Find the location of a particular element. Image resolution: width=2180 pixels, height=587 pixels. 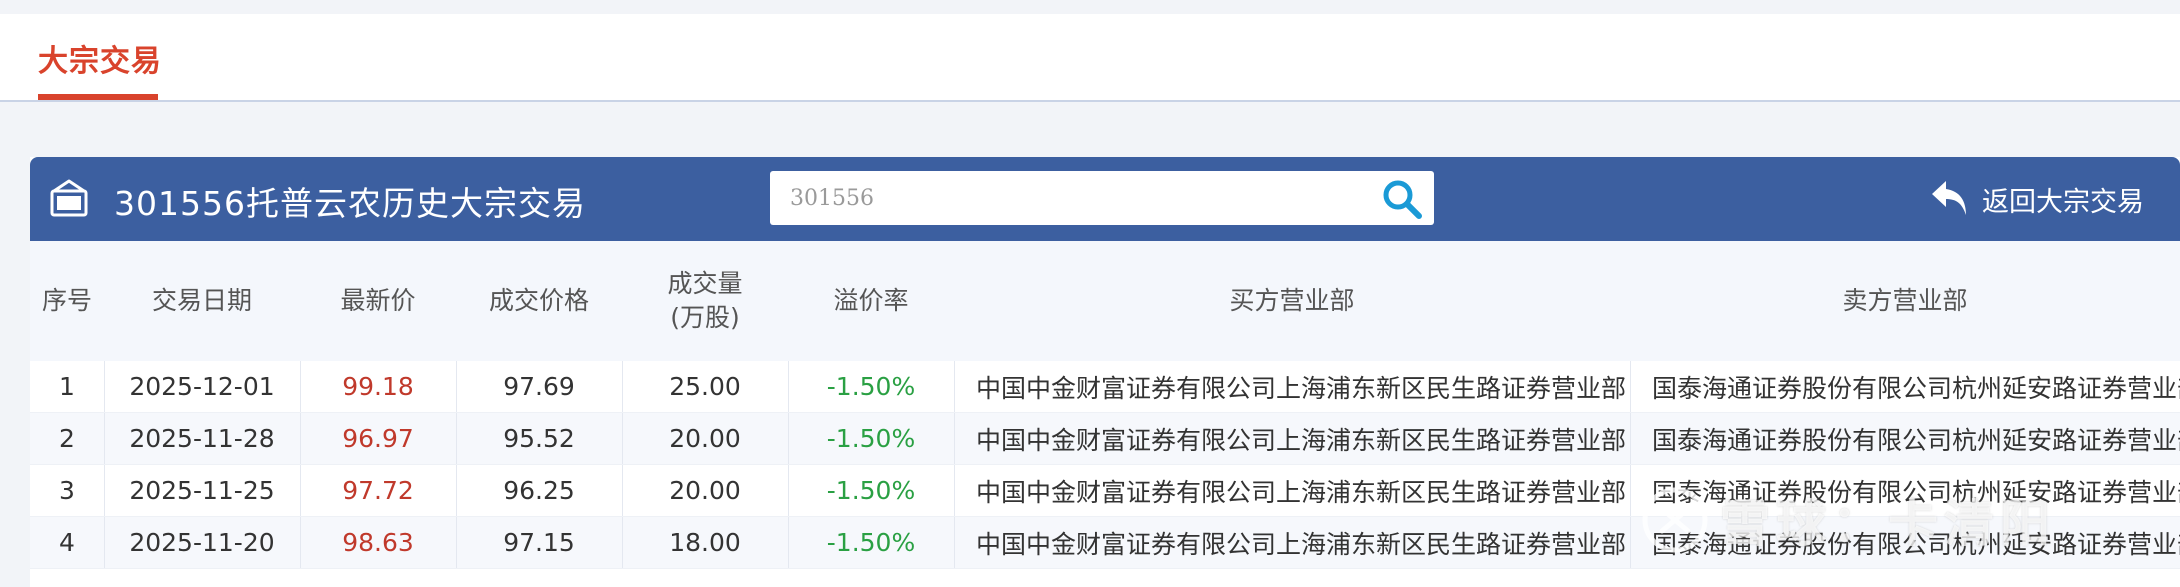

back-button-label: 返回大宗交易 is located at coordinates (2063, 202).